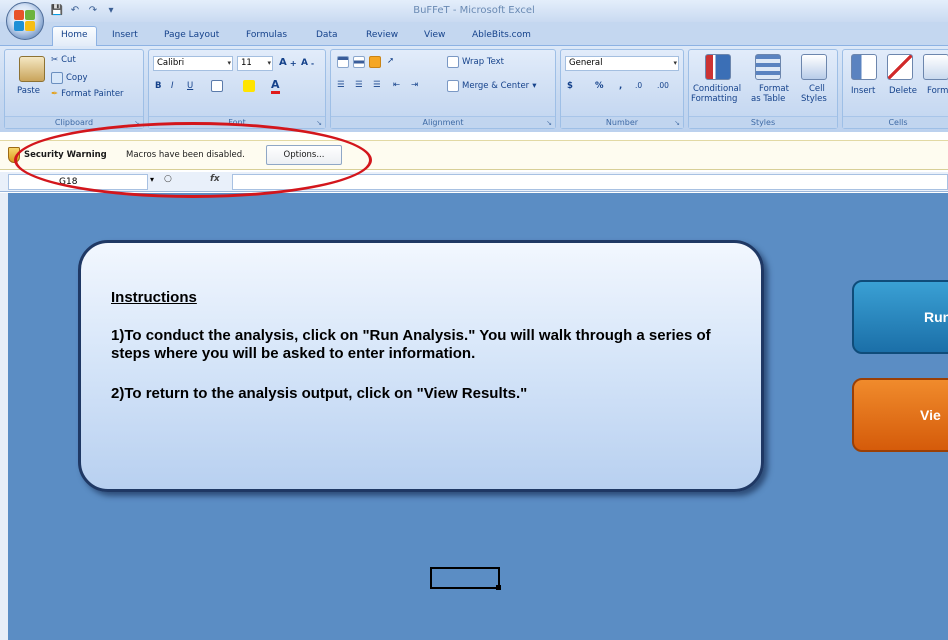 The image size is (948, 640). Describe the element at coordinates (638, 85) in the screenshot. I see `increase-decimal-button: .0` at that location.